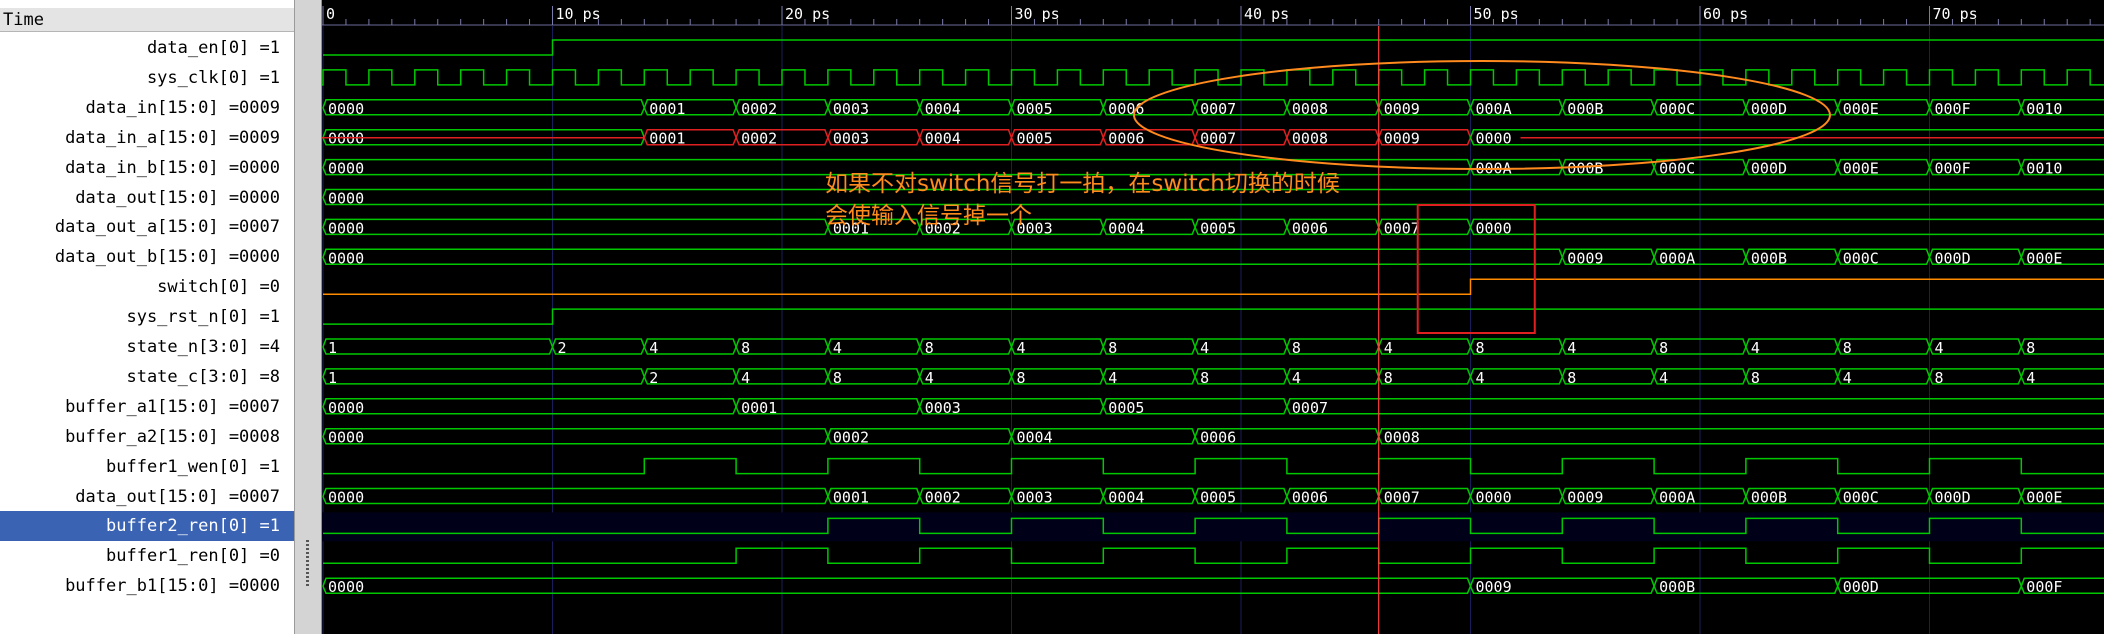  Describe the element at coordinates (147, 497) in the screenshot. I see `signal-name-row: data_out[15:0] =0007` at that location.